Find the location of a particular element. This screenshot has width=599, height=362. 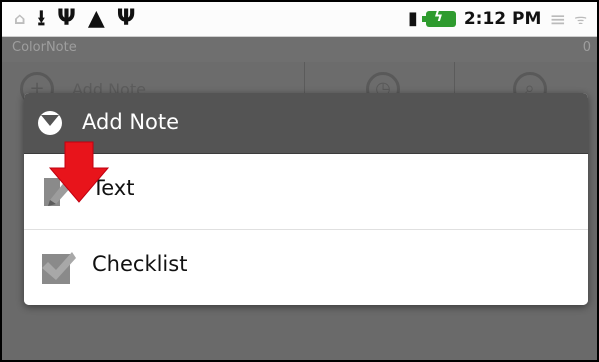

menu-icon: ≡ is located at coordinates (558, 19).